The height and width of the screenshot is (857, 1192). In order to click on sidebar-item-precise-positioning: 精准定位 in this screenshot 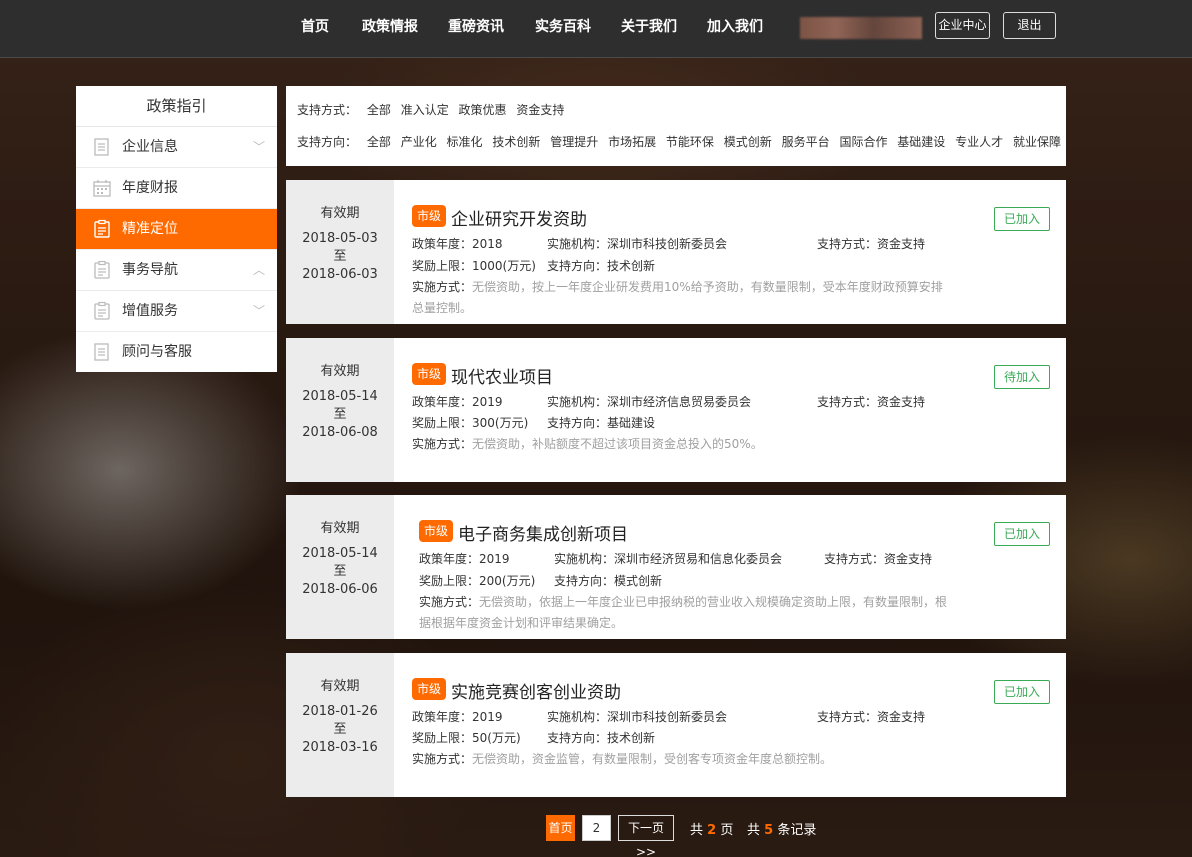, I will do `click(176, 229)`.